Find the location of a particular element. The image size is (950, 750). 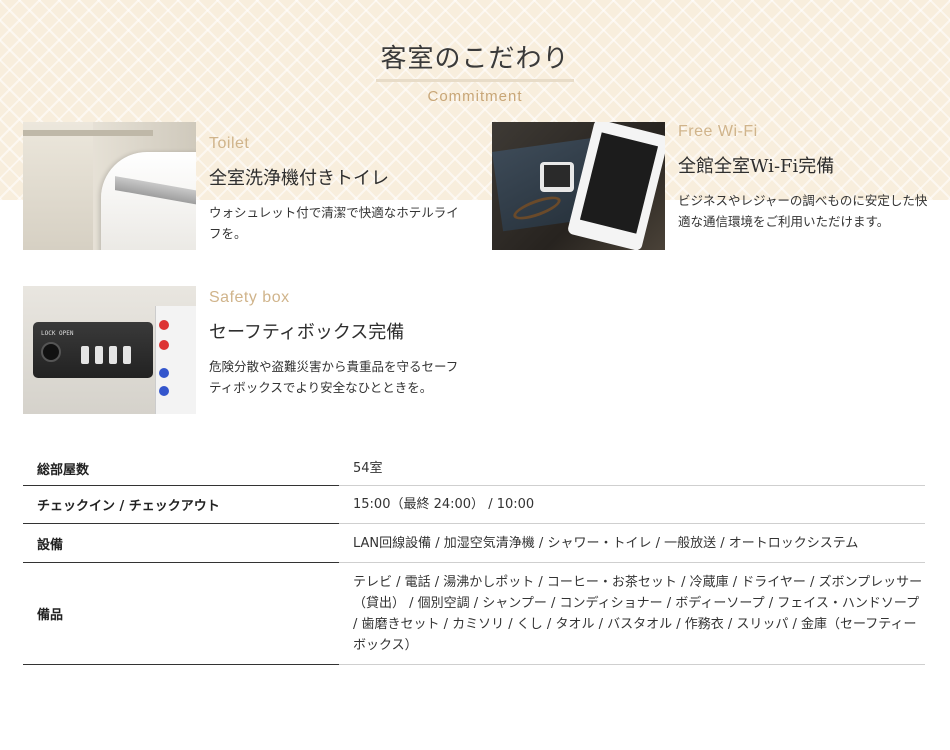

section-title: 客室のこだわり is located at coordinates (475, 60).